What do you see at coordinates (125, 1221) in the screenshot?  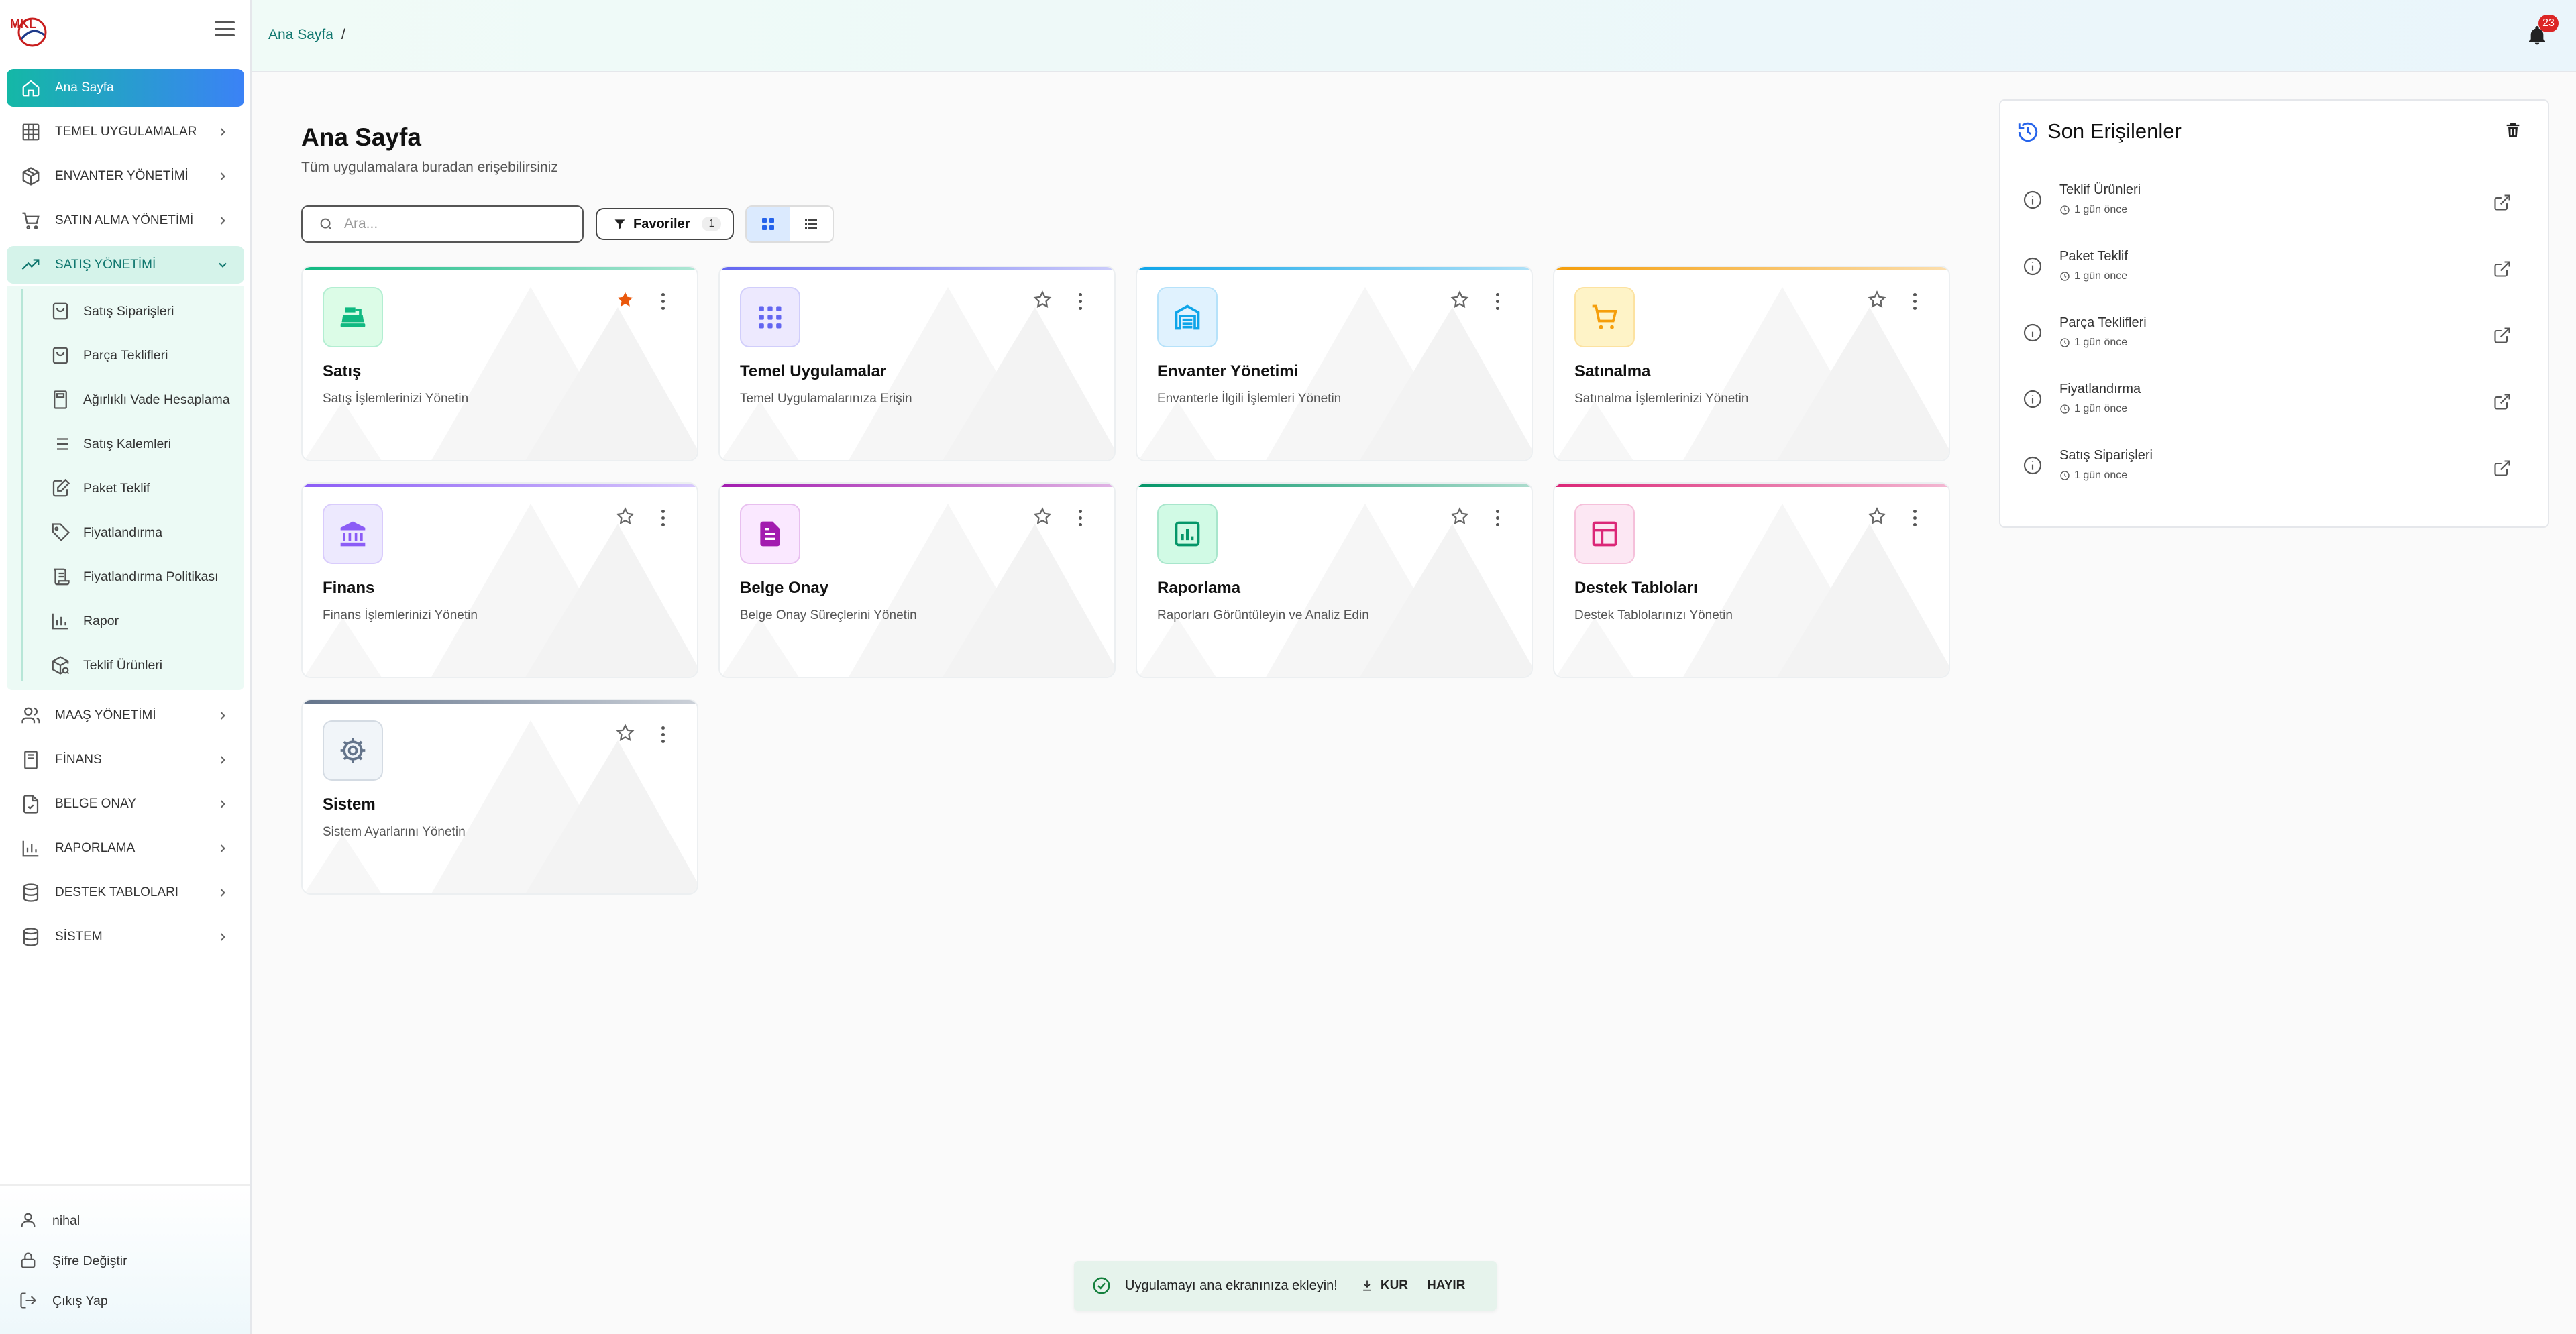 I see `user-profile: nihal` at bounding box center [125, 1221].